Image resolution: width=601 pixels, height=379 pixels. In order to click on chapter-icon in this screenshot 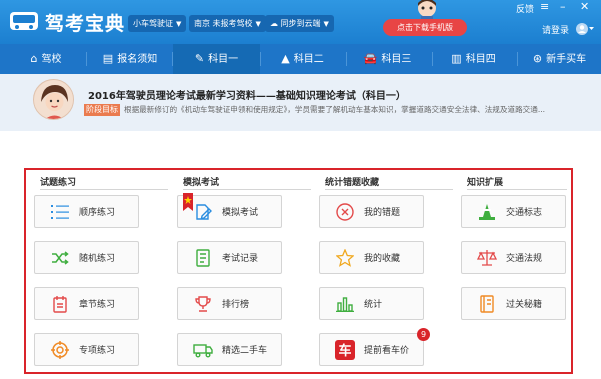, I will do `click(60, 304)`.